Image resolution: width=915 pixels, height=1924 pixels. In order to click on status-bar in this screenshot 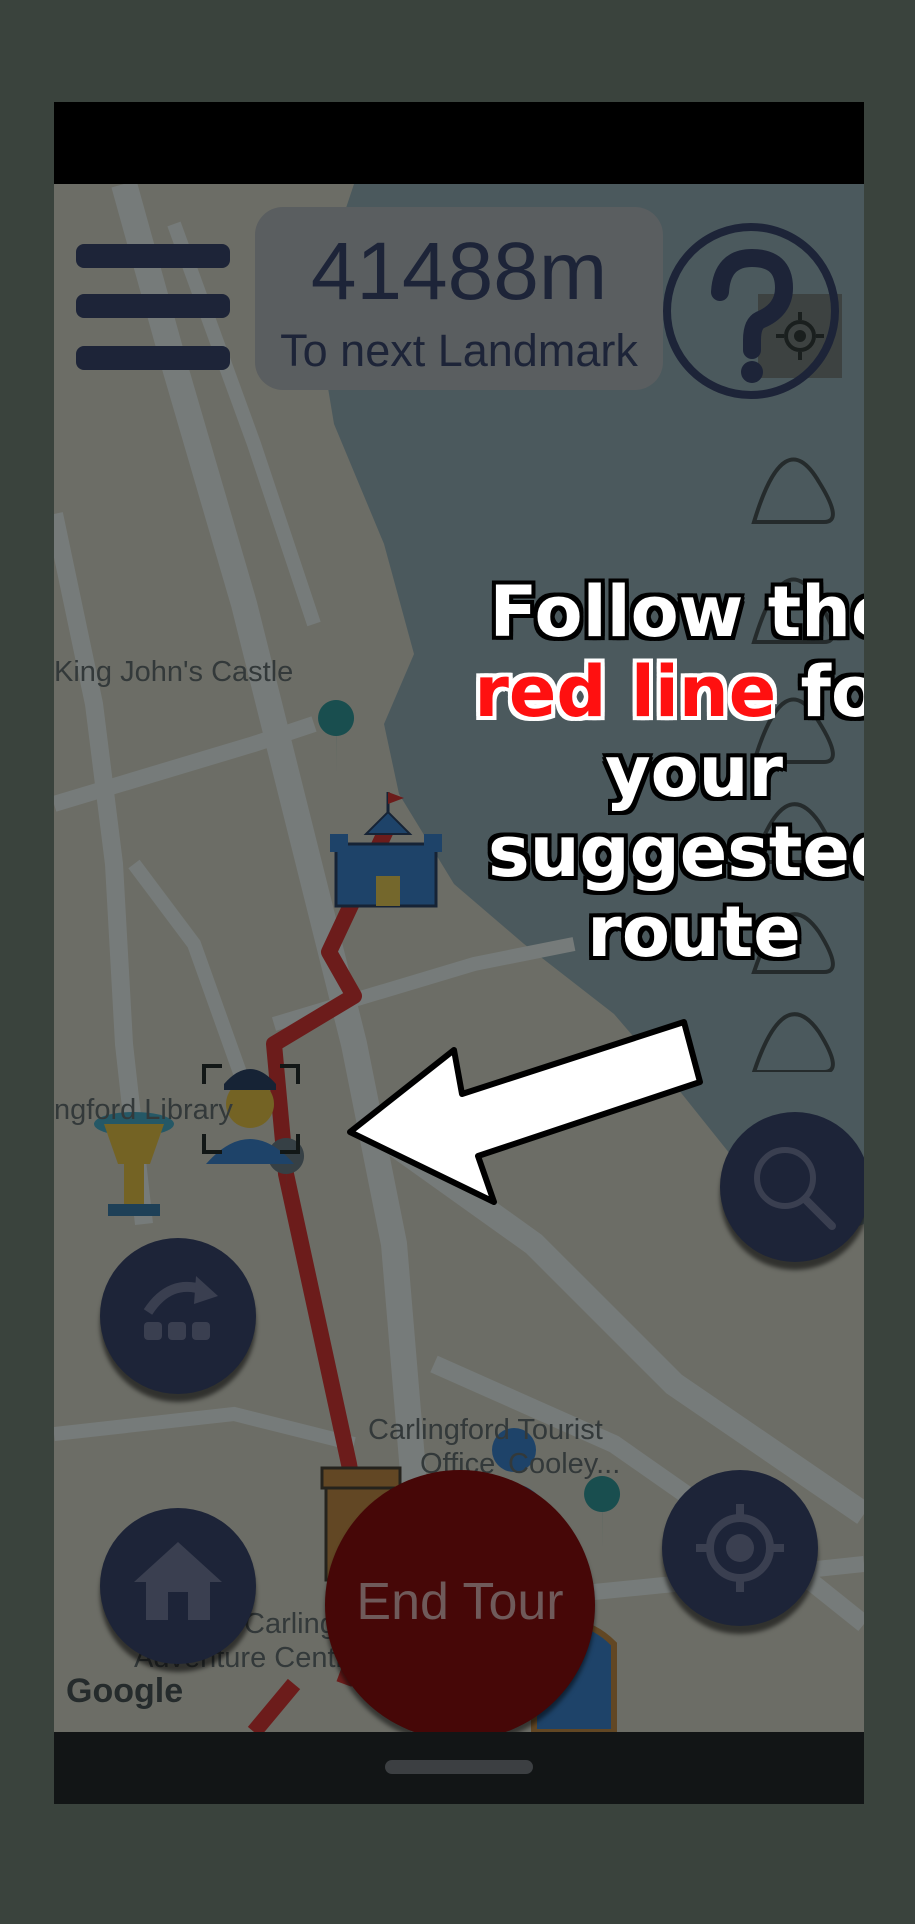, I will do `click(459, 143)`.